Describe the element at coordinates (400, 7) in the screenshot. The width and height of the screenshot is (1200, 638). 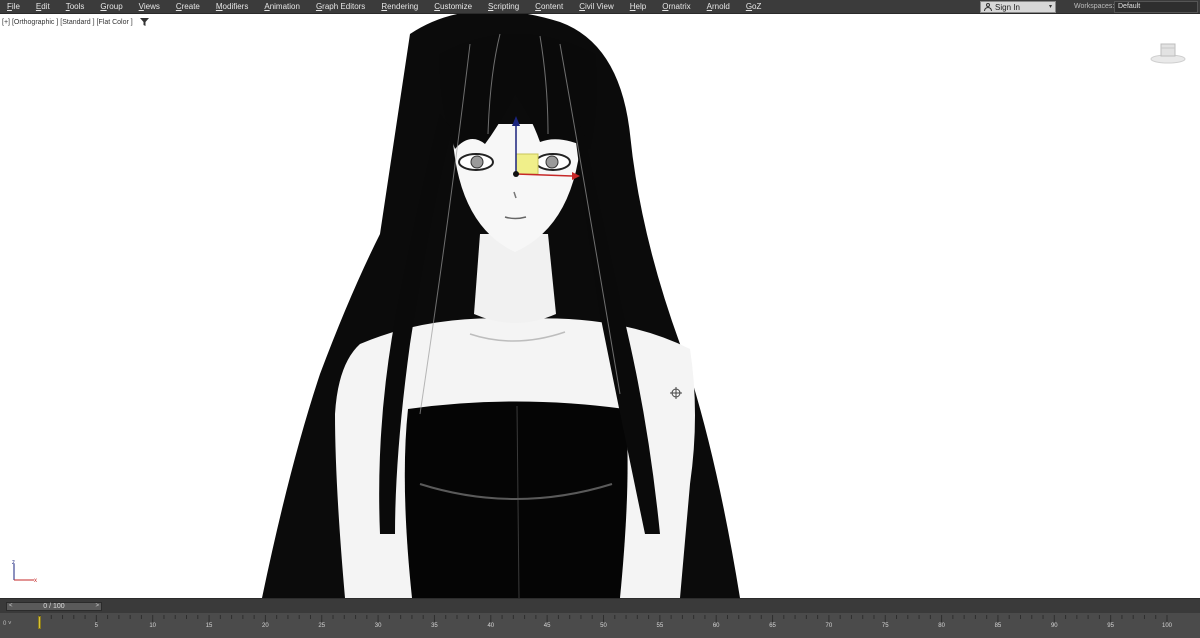
I see `menu-item-rendering: Rendering` at that location.